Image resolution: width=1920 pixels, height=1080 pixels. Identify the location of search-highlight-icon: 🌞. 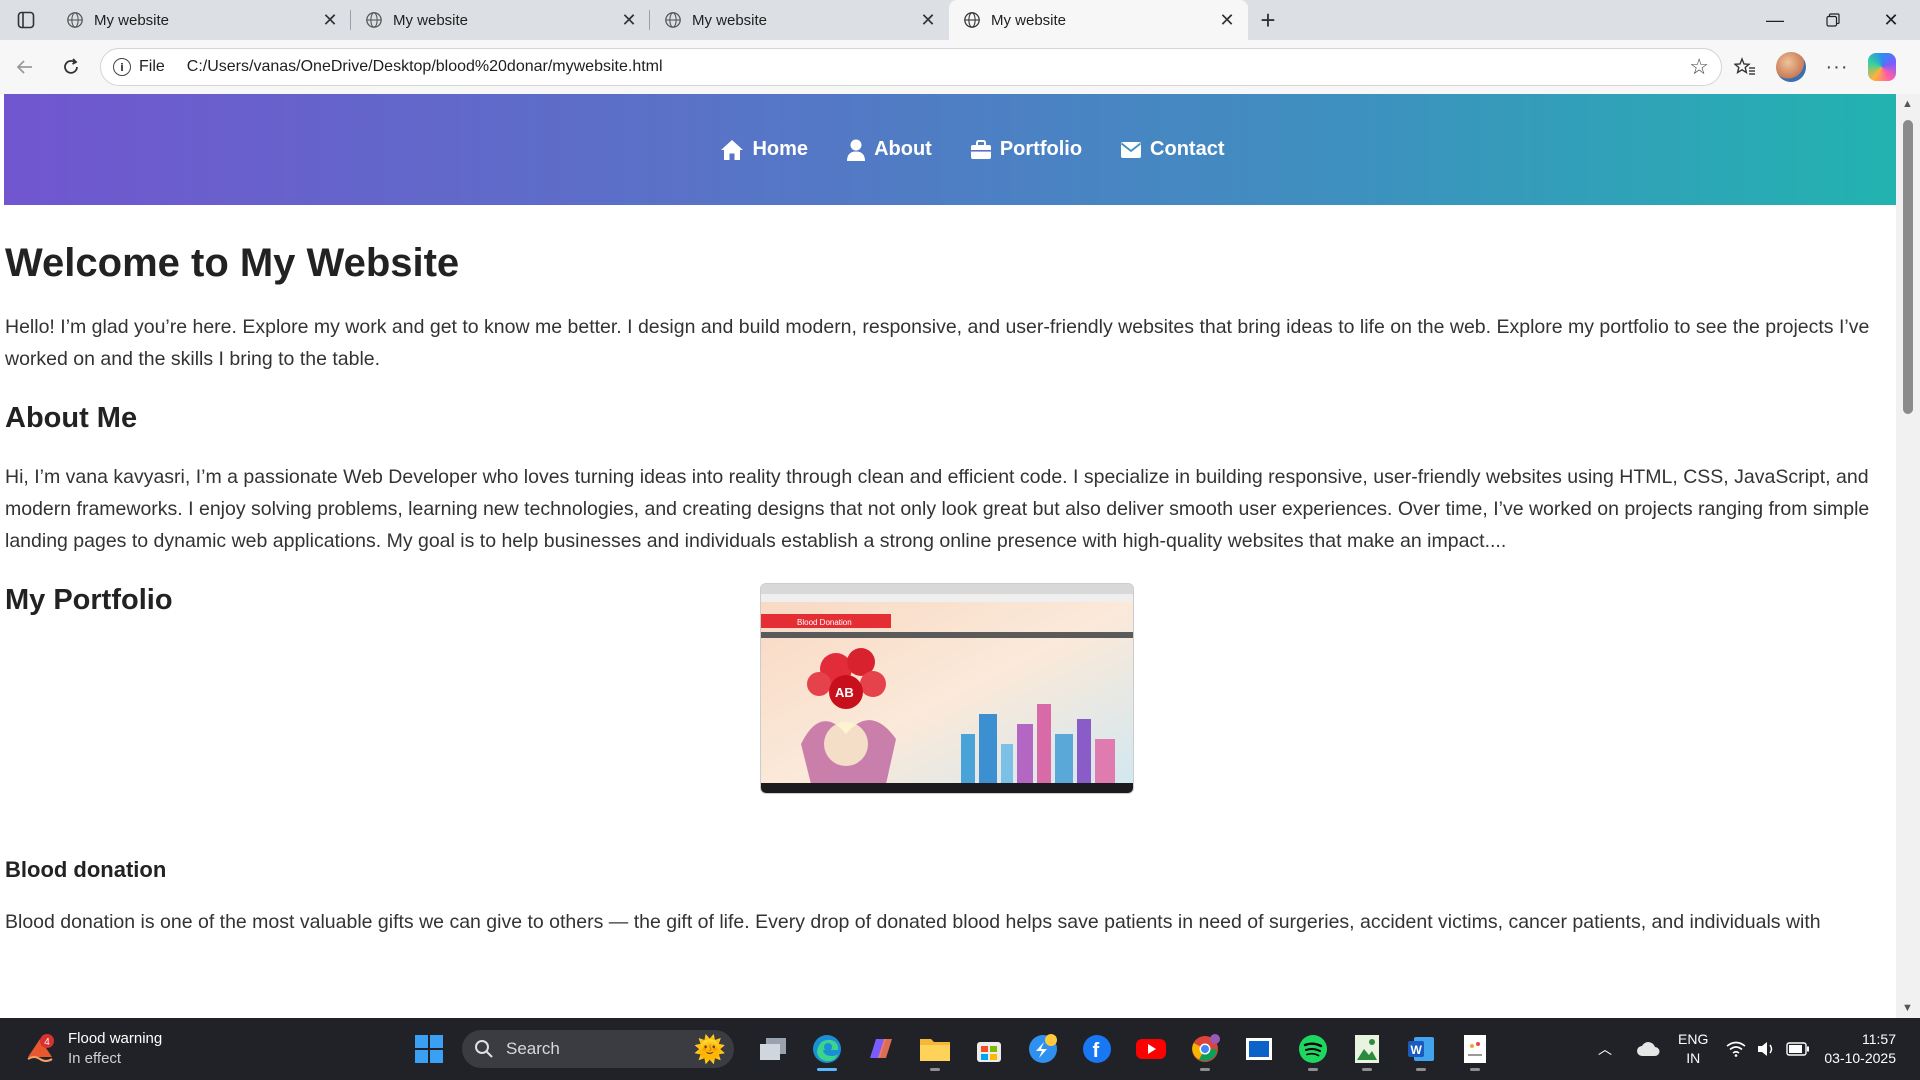
(709, 1048).